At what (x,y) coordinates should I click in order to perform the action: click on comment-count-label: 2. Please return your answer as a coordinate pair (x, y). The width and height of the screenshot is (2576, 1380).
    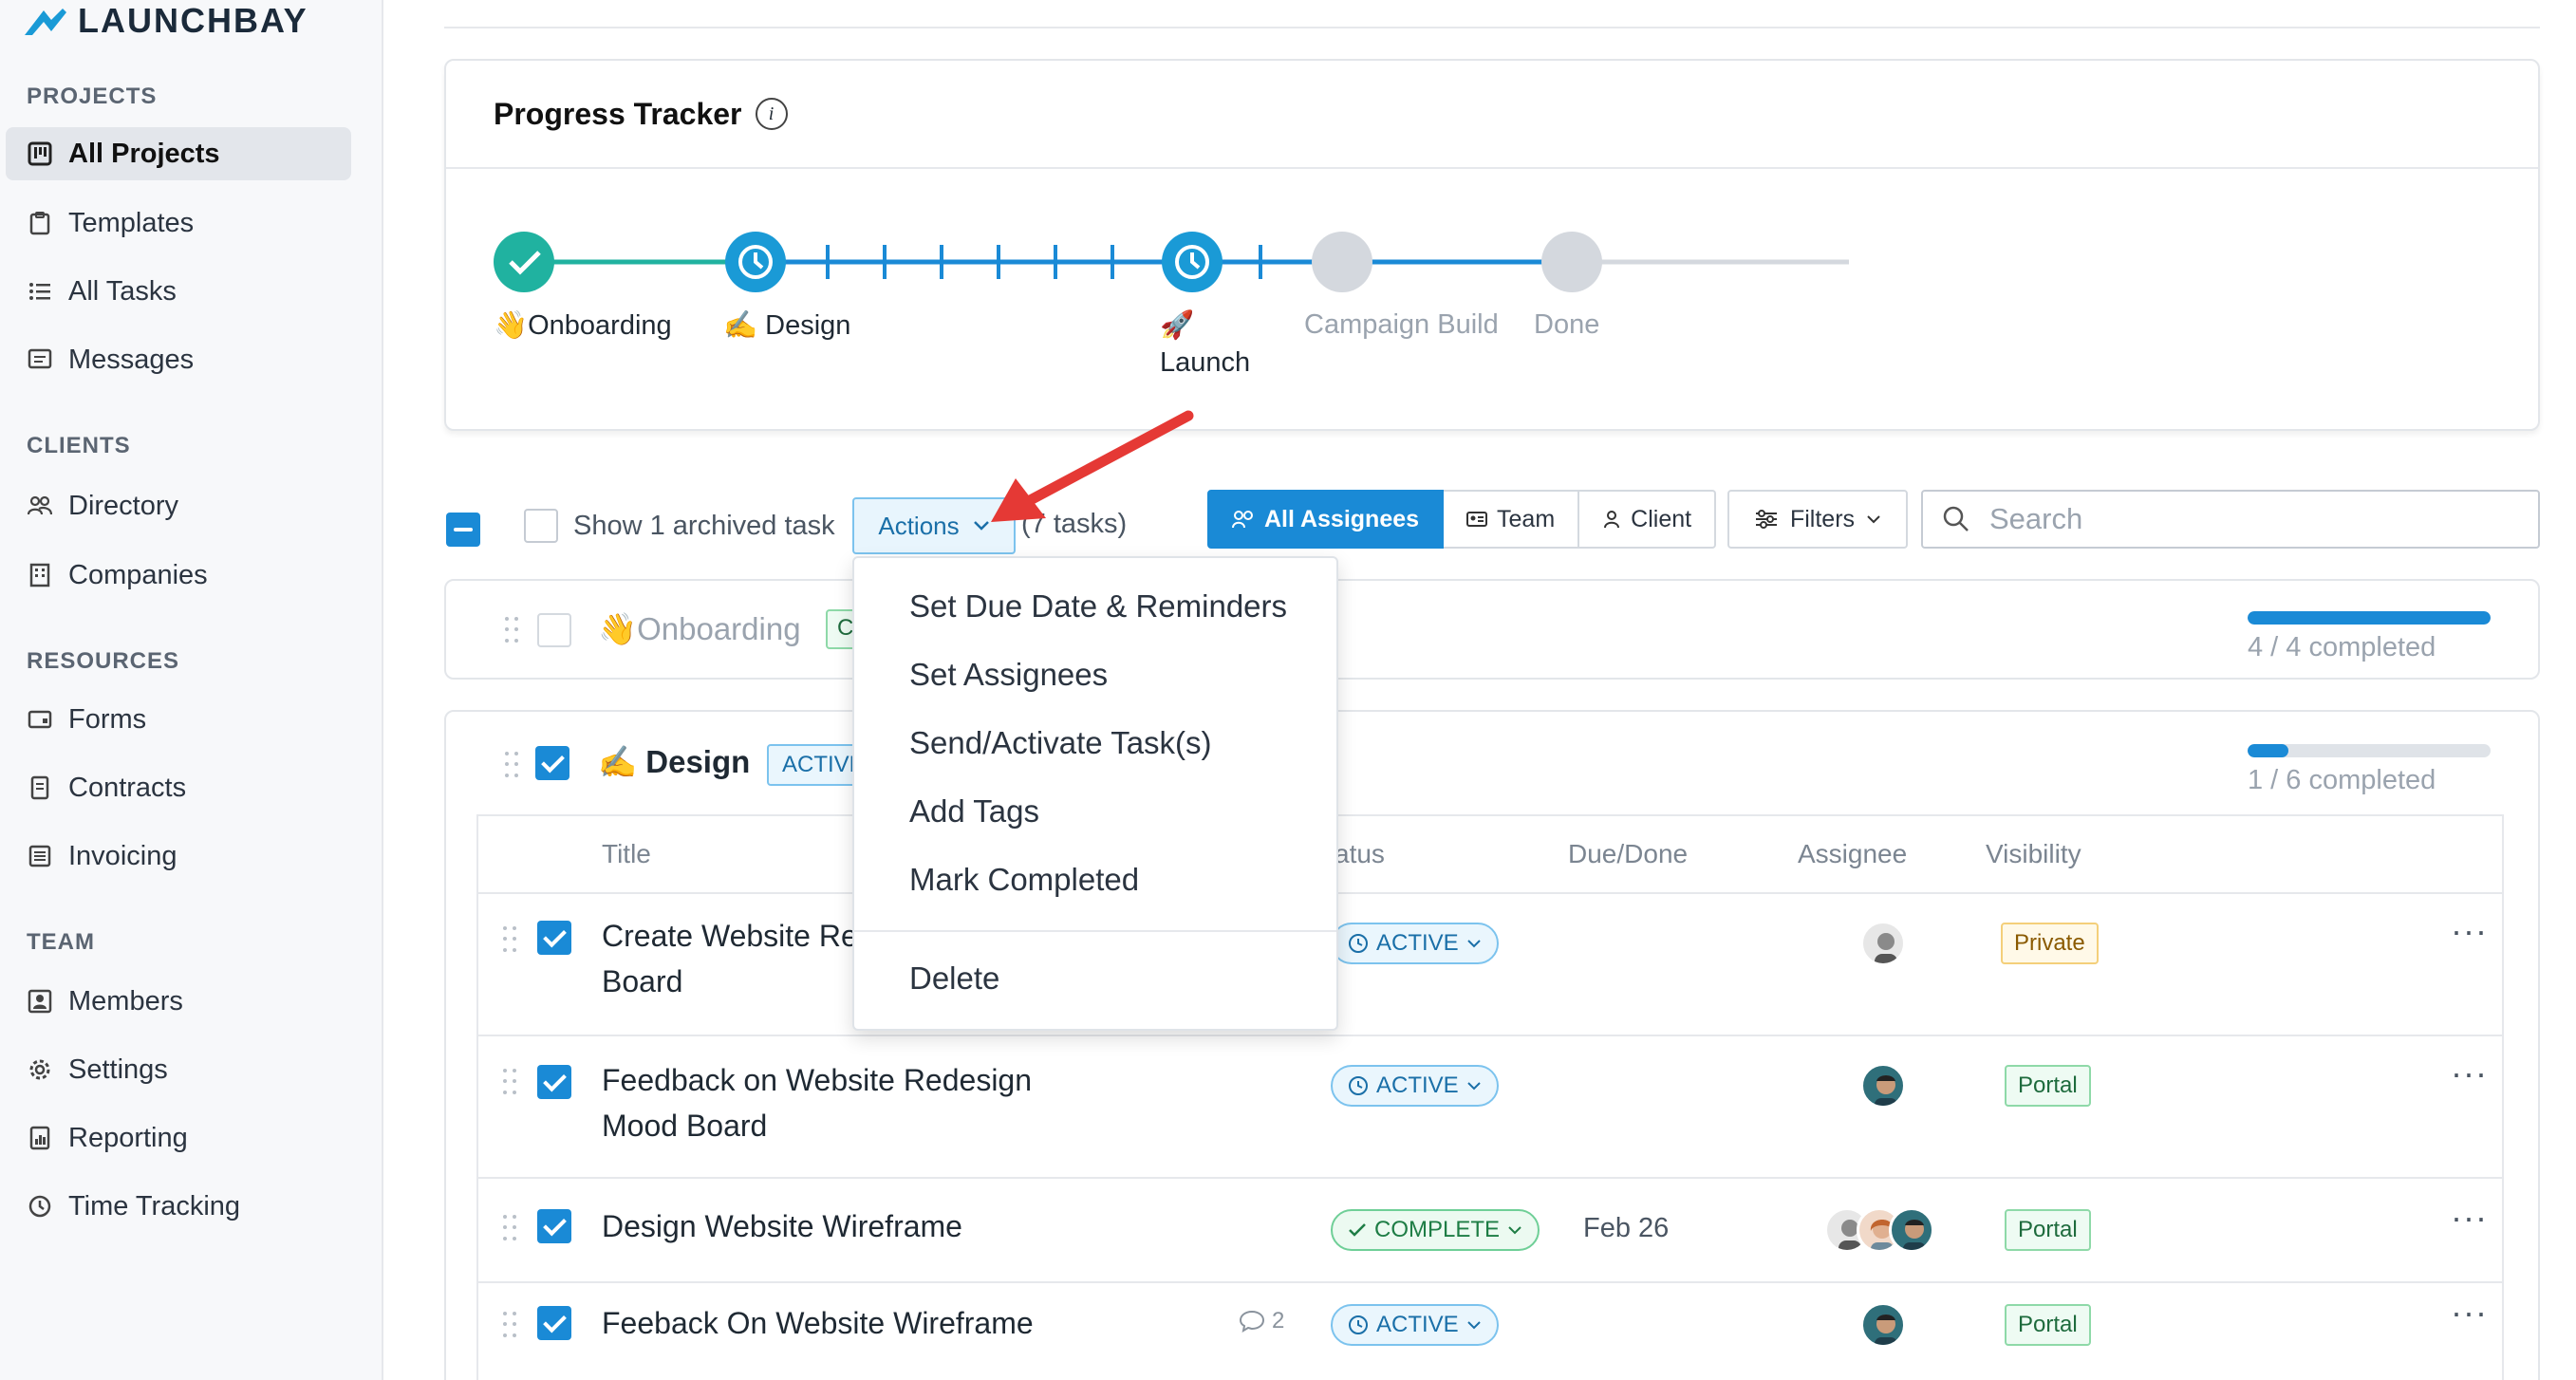
    Looking at the image, I should click on (1279, 1320).